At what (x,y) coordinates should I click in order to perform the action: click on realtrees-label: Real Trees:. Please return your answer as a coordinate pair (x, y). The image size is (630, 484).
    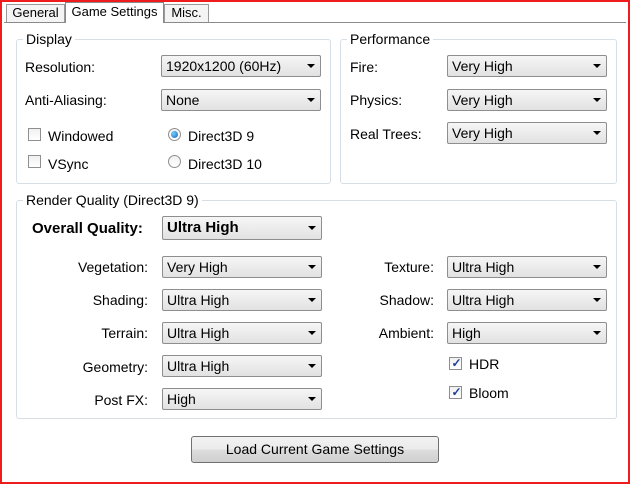
    Looking at the image, I should click on (386, 134).